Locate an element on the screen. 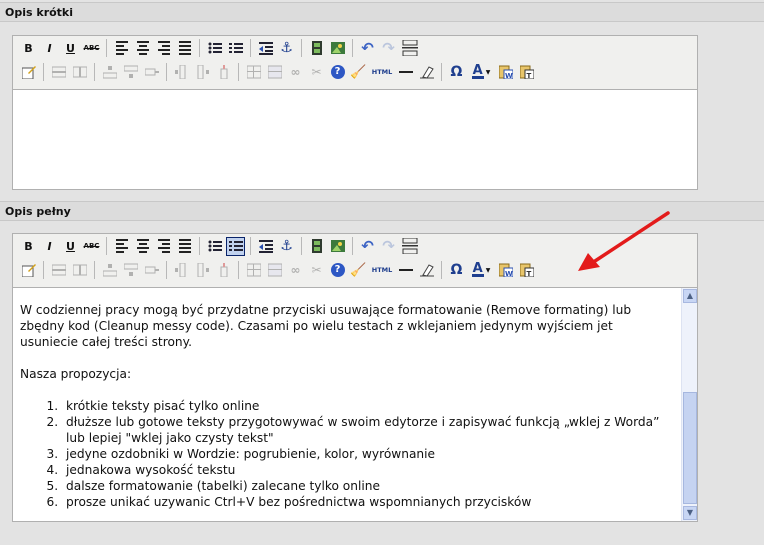 The height and width of the screenshot is (545, 764). outdent-icon is located at coordinates (265, 246).